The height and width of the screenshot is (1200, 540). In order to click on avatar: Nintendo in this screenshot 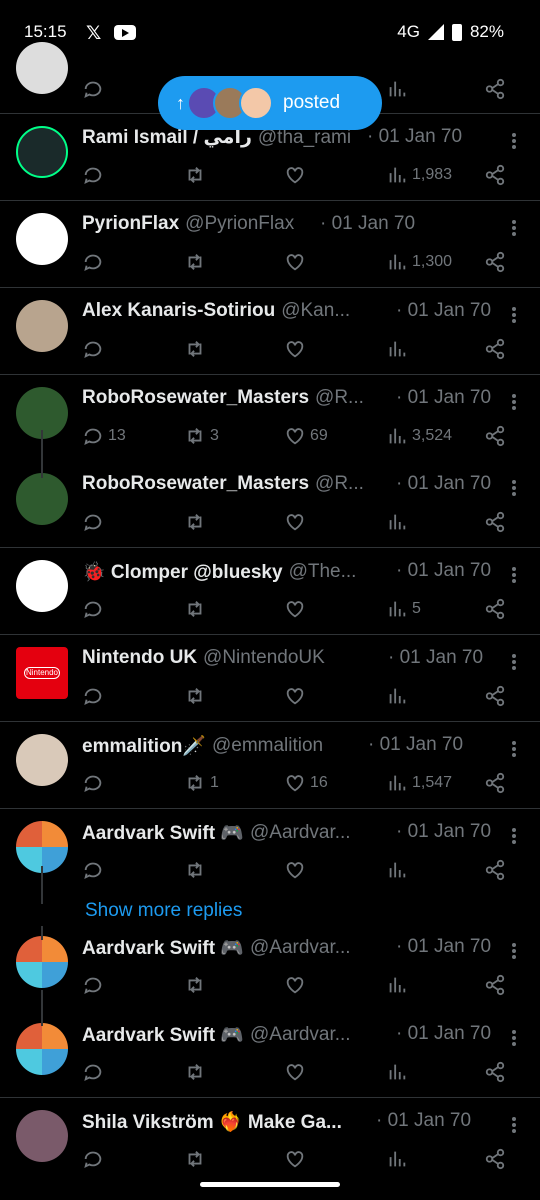, I will do `click(42, 673)`.